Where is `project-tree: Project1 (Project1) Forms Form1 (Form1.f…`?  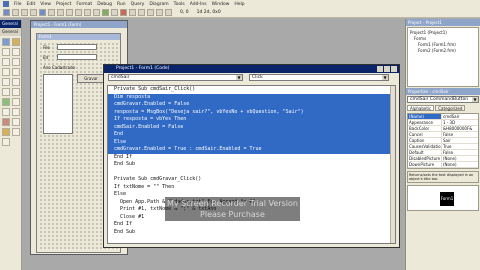
project-tree: Project1 (Project1) Forms Form1 (Form1.f… is located at coordinates (443, 57).